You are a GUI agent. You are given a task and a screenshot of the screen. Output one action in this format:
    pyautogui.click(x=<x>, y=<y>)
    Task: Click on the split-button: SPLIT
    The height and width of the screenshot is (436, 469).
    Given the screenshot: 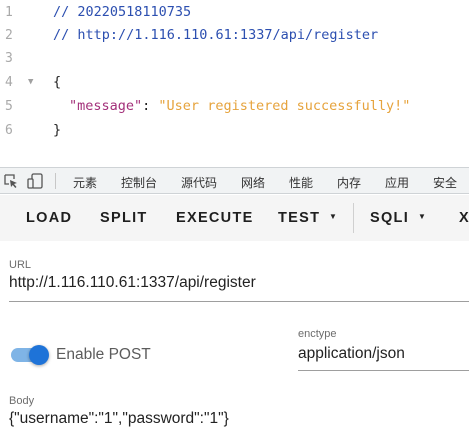 What is the action you would take?
    pyautogui.click(x=124, y=218)
    